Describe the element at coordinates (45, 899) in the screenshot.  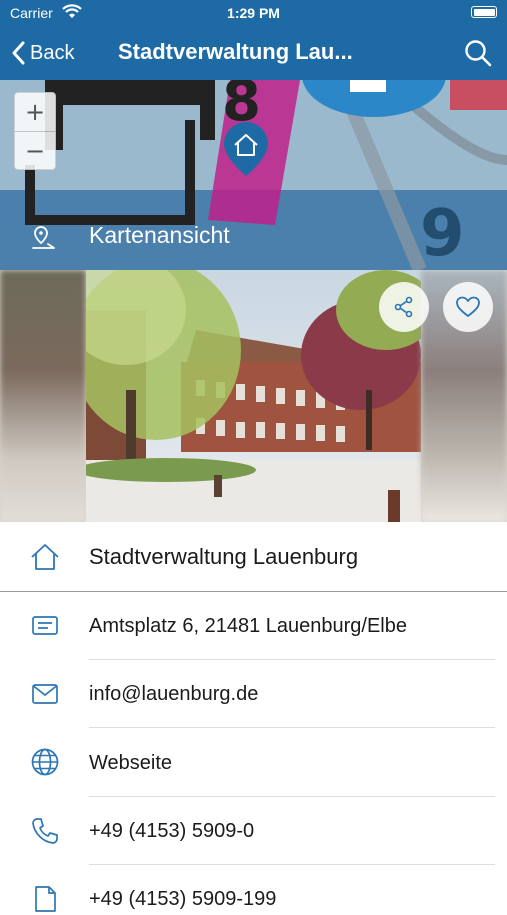
I see `fax-document-icon` at that location.